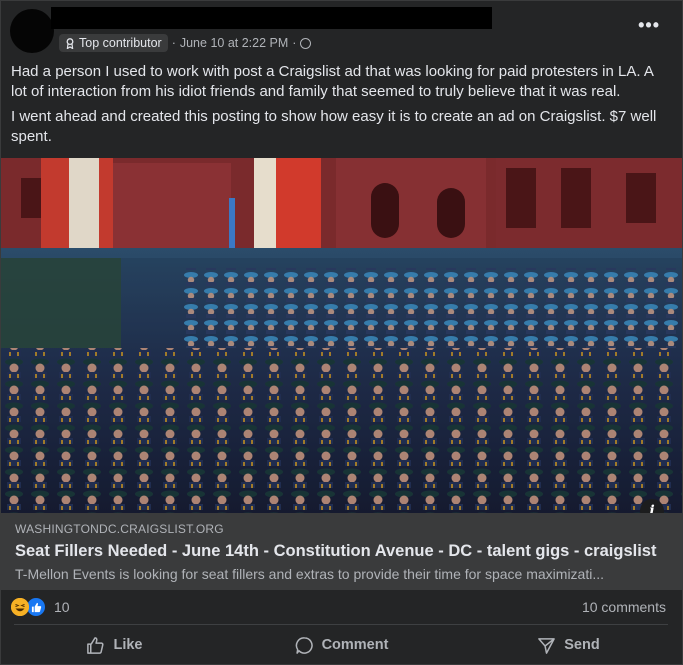 The image size is (683, 665). Describe the element at coordinates (128, 645) in the screenshot. I see `like-label: Like` at that location.